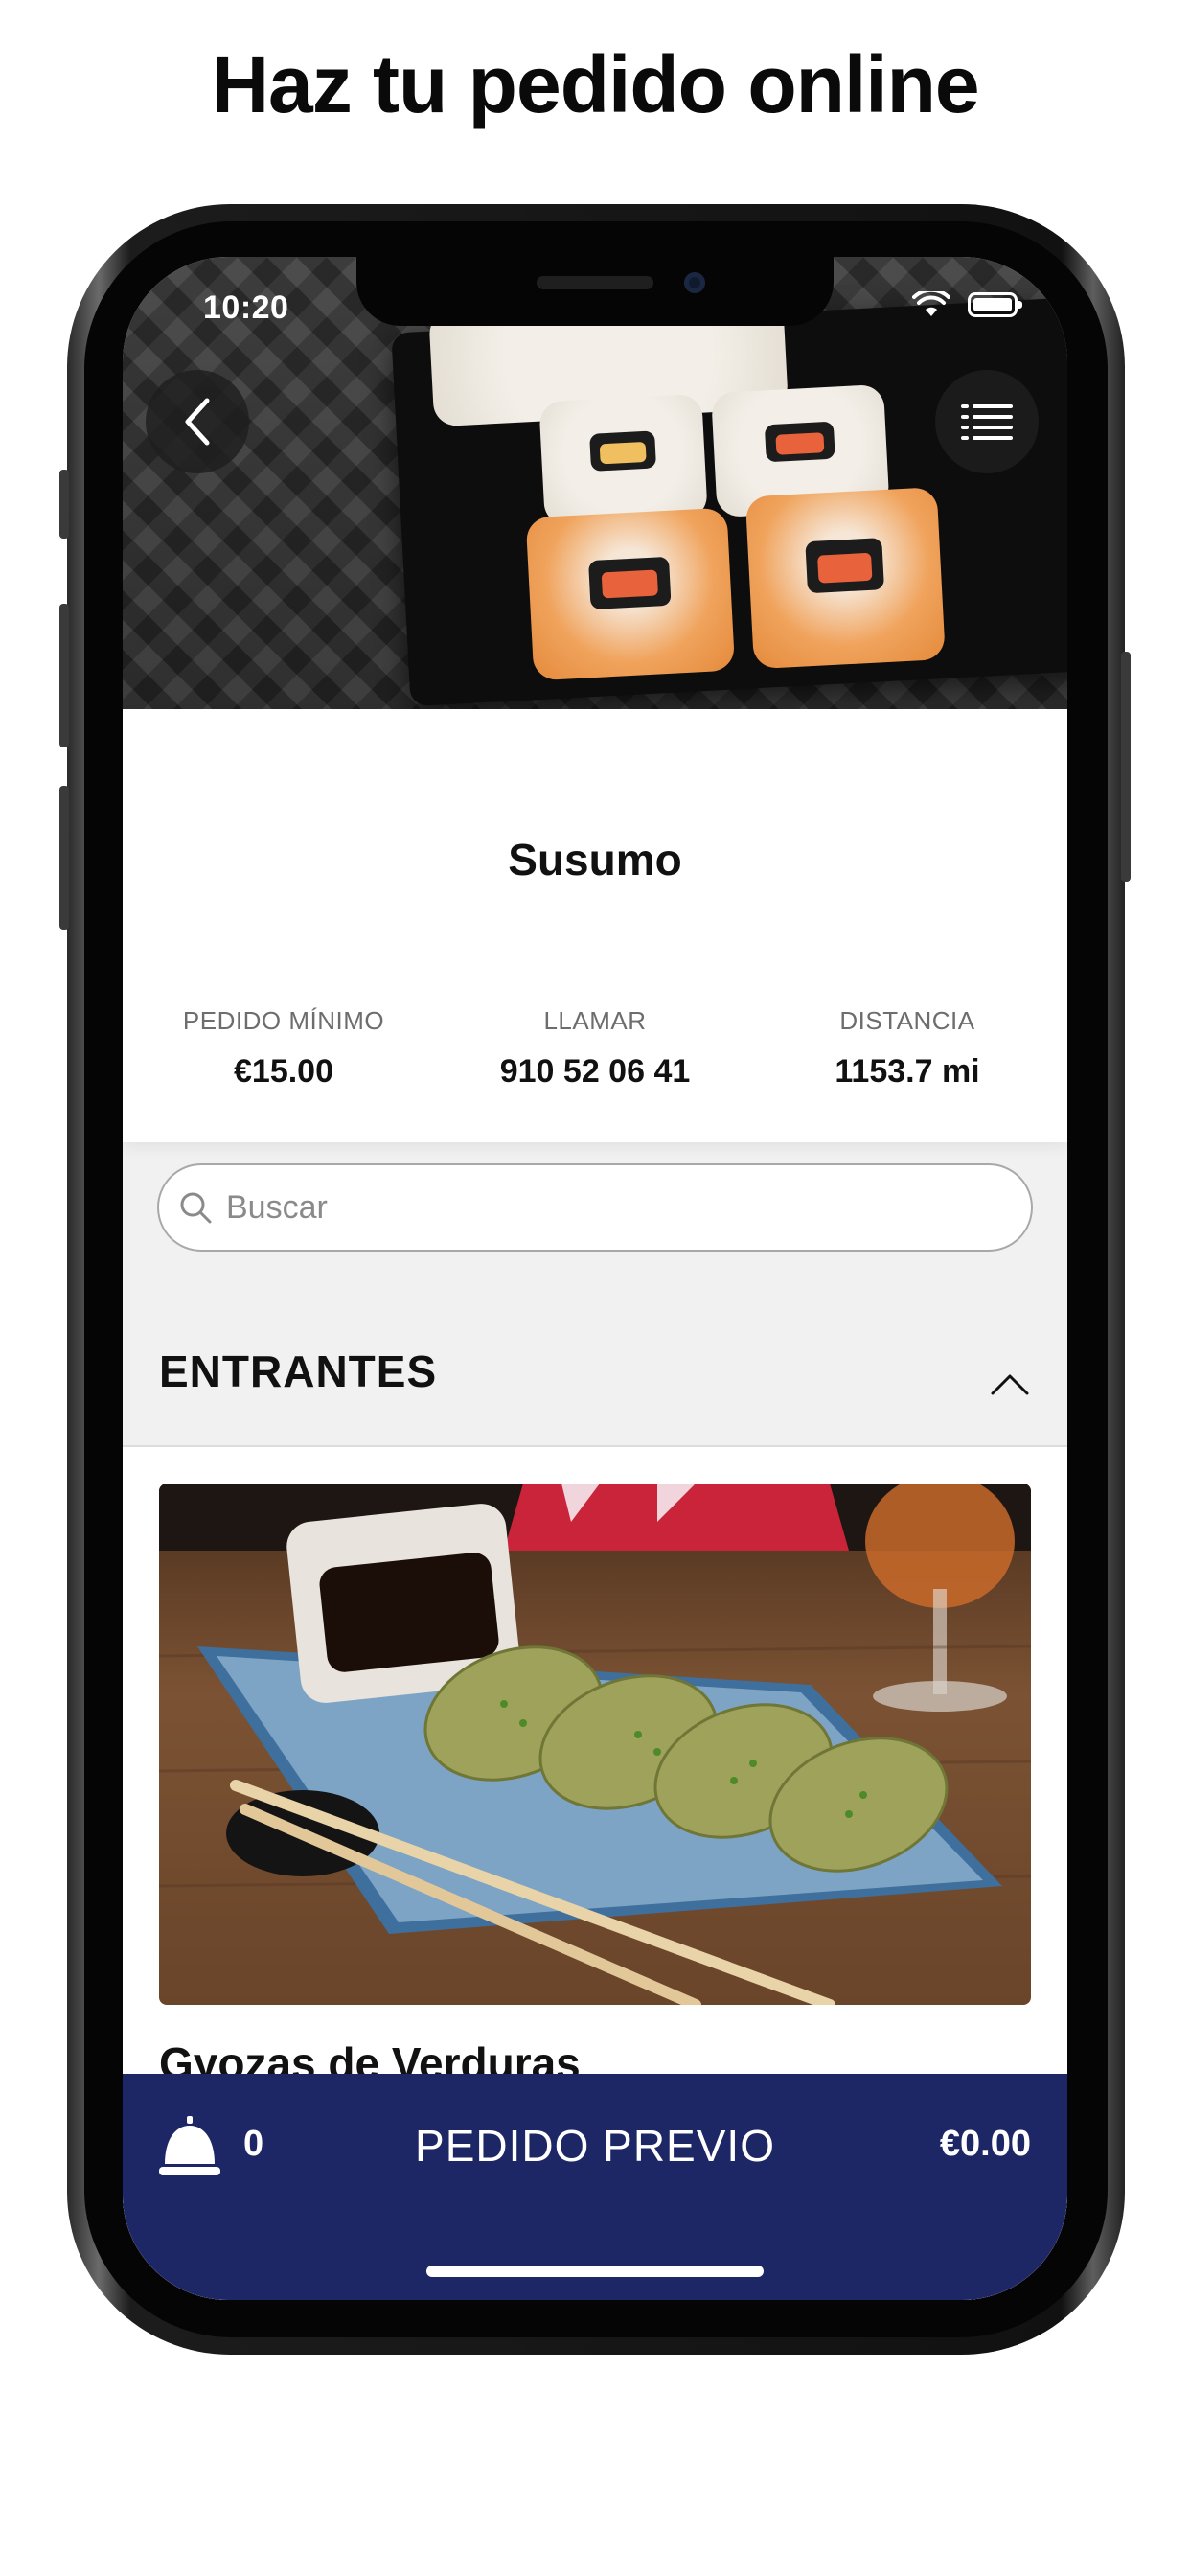  Describe the element at coordinates (595, 2146) in the screenshot. I see `preorder-button: PEDIDO PREVIO` at that location.